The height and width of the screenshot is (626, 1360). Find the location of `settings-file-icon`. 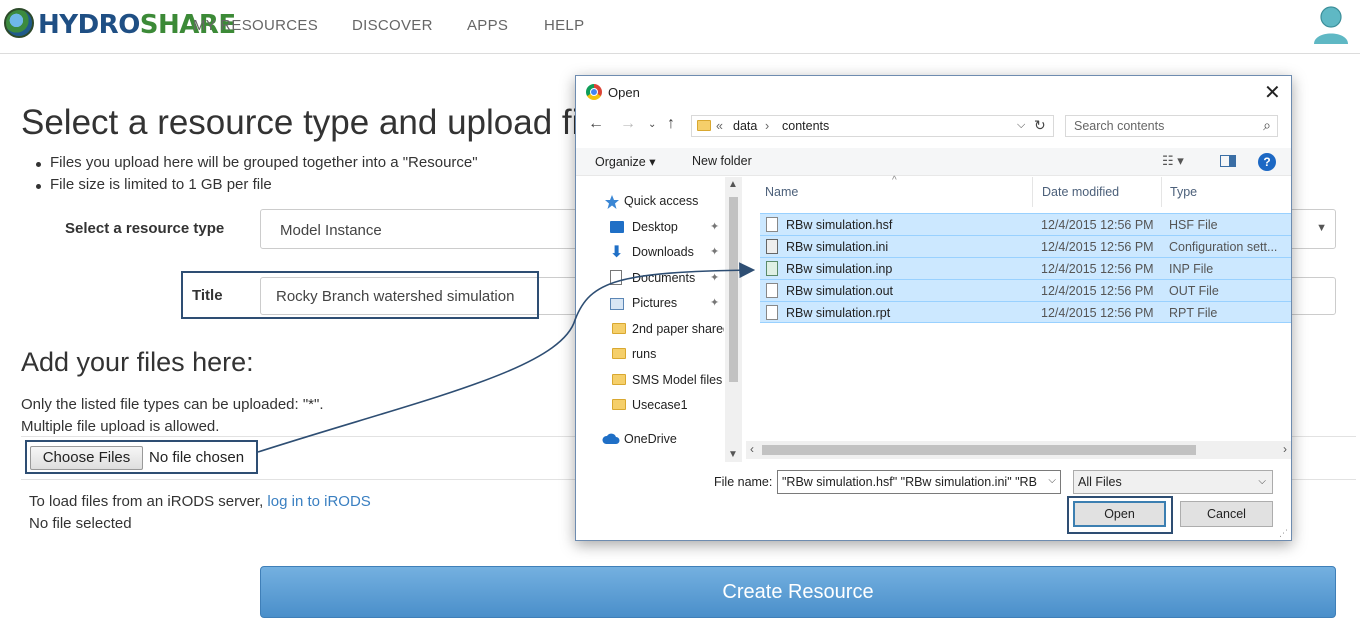

settings-file-icon is located at coordinates (772, 246).